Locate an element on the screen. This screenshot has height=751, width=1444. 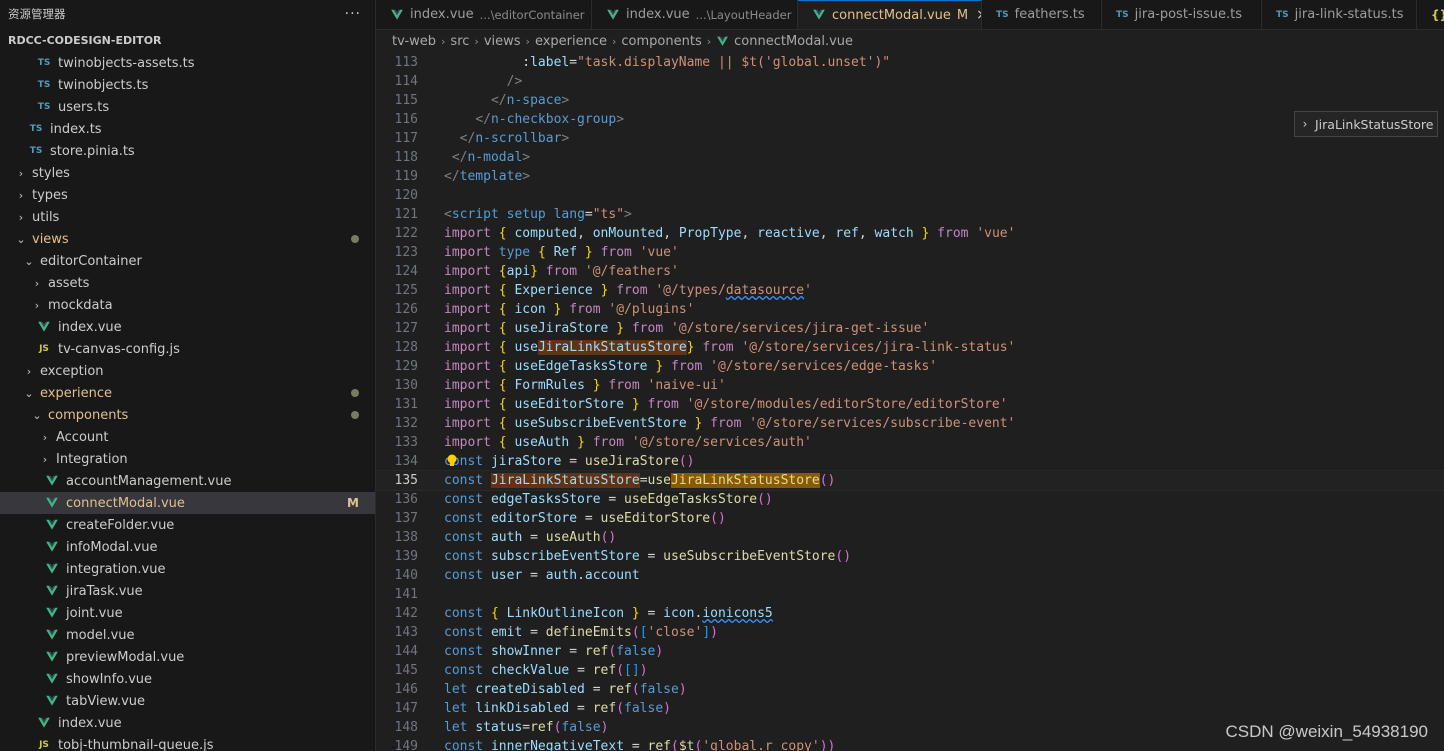
code-line: 120 is located at coordinates (910, 195).